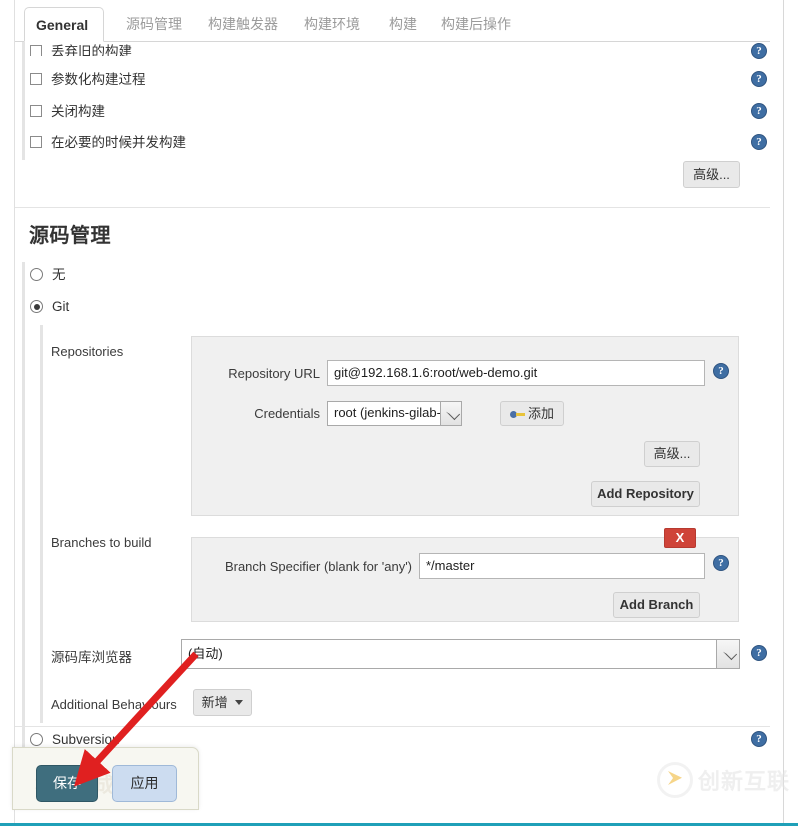 The width and height of the screenshot is (798, 826). Describe the element at coordinates (23, 101) in the screenshot. I see `general-section-rail` at that location.